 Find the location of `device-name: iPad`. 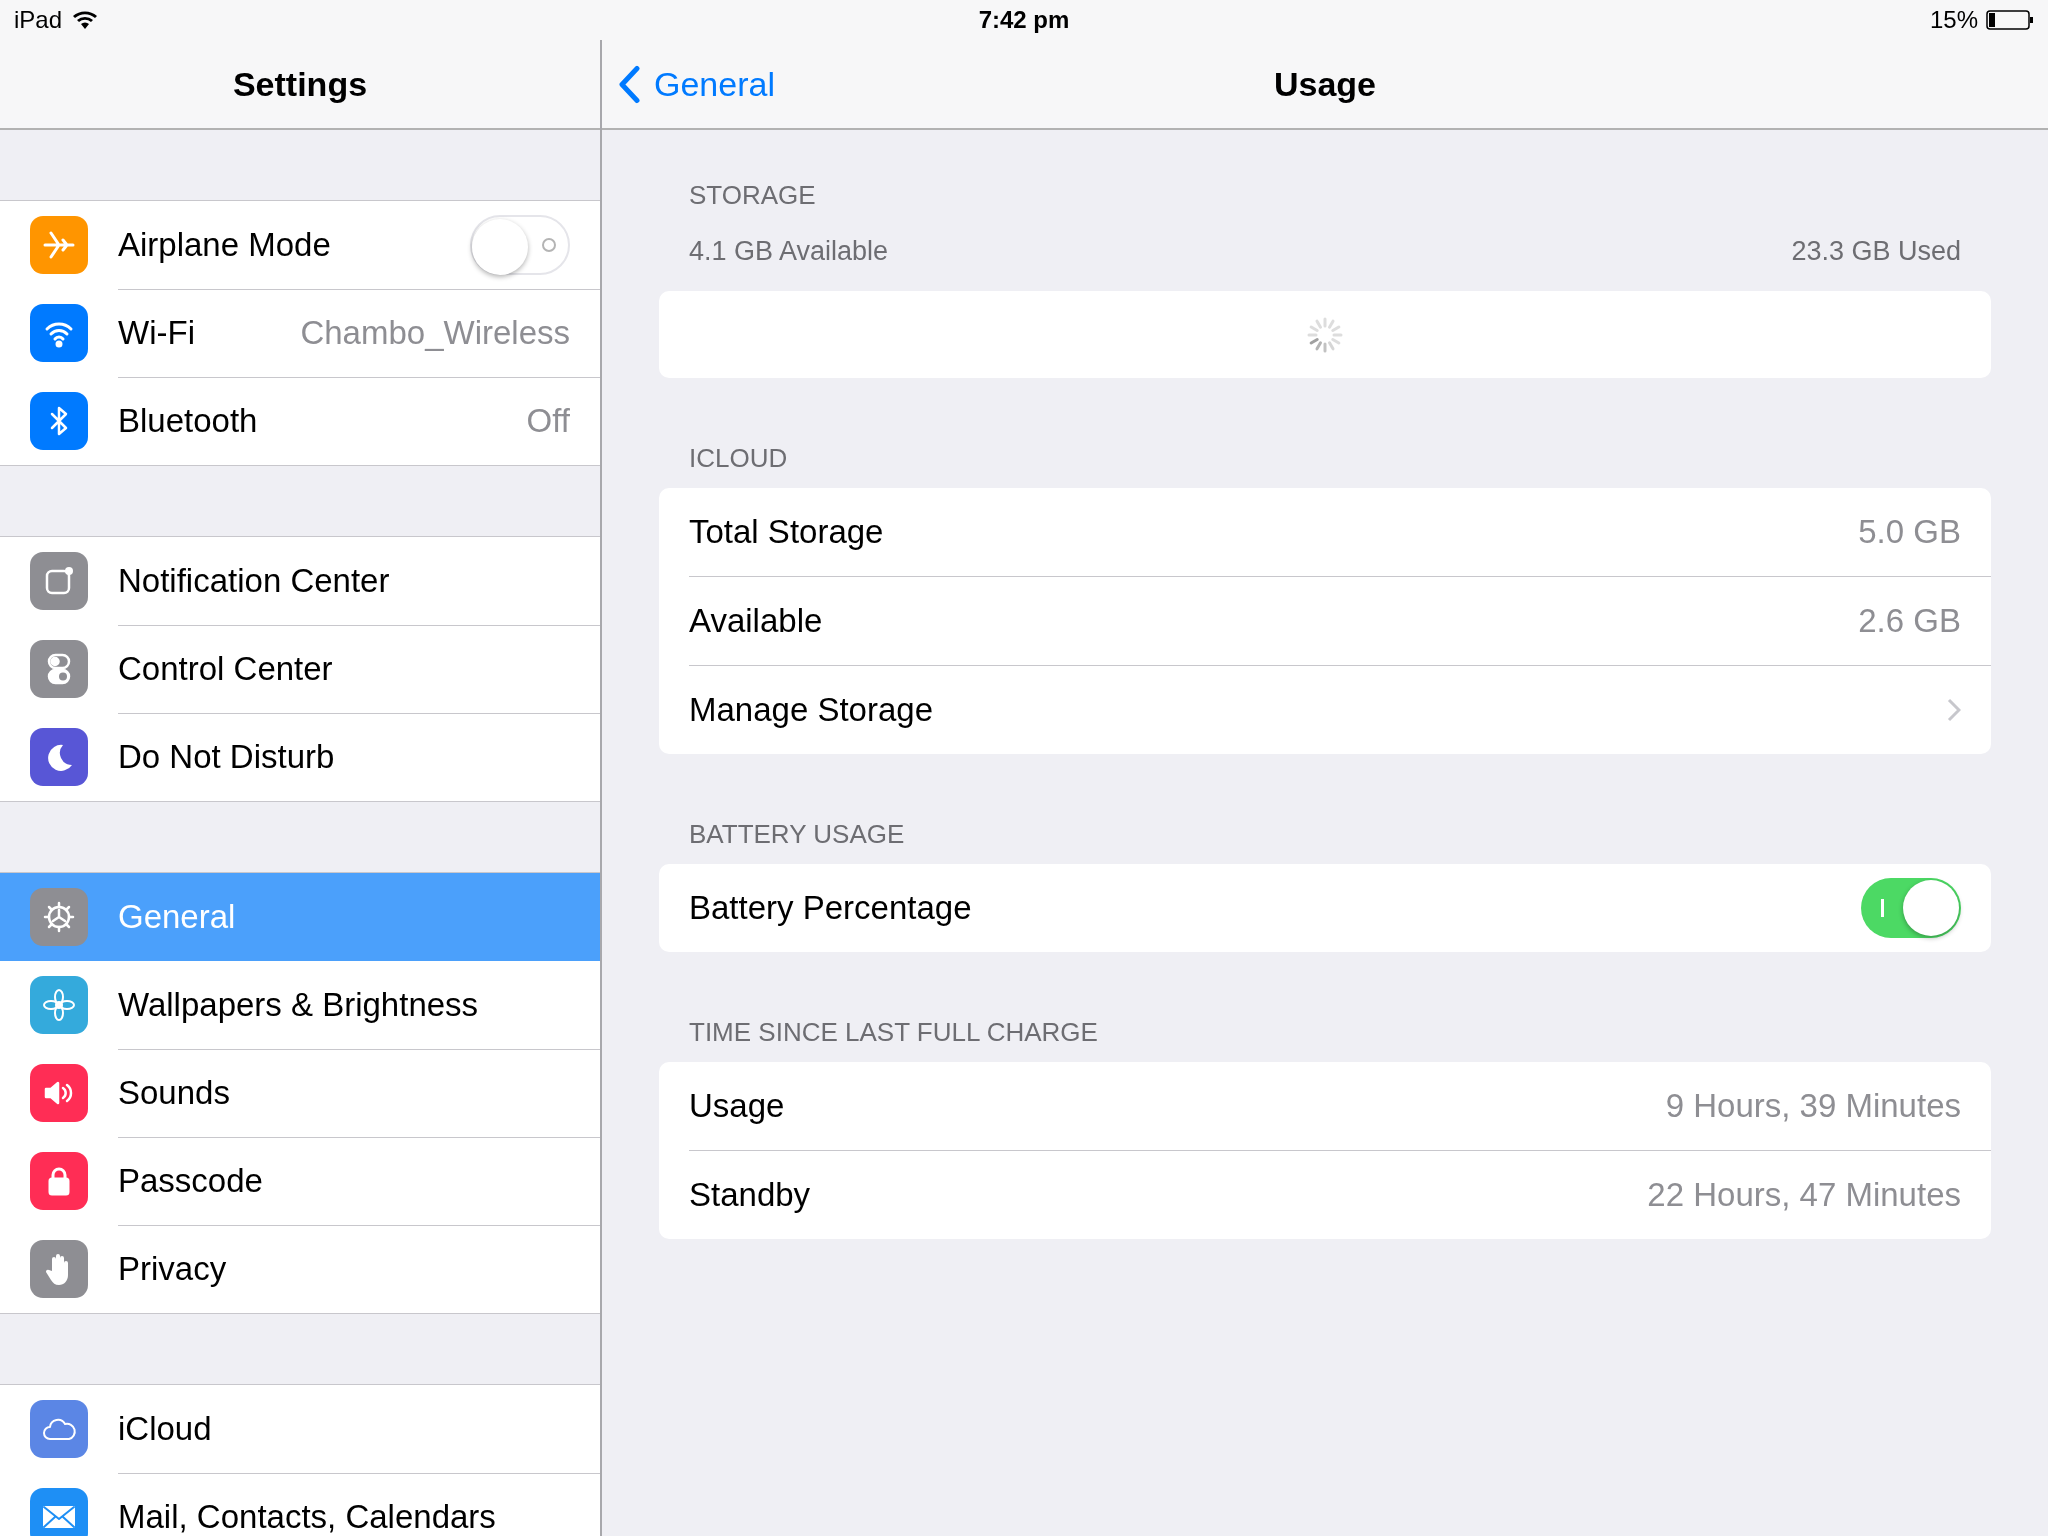

device-name: iPad is located at coordinates (38, 20).